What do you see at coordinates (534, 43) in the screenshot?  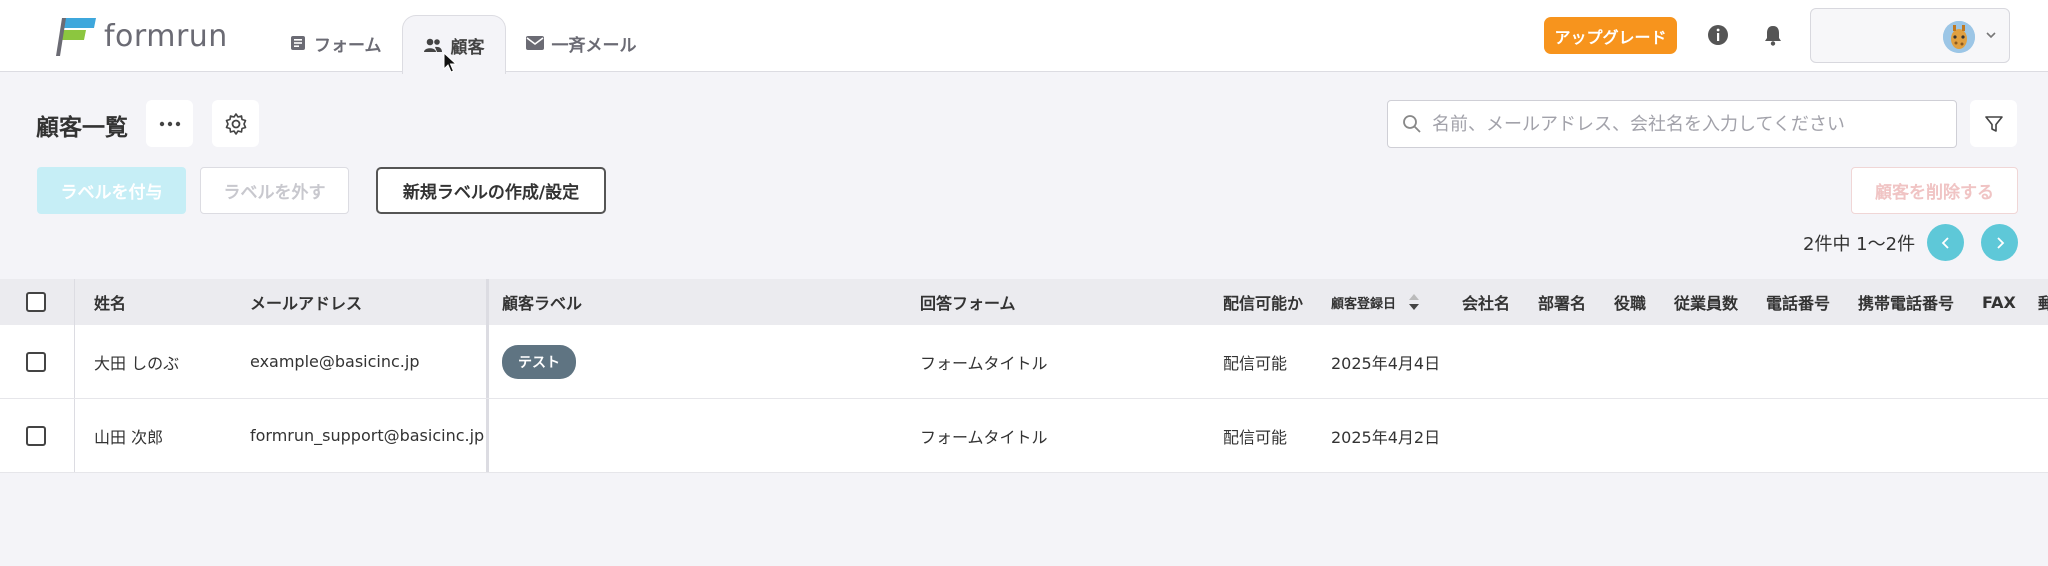 I see `mail-icon` at bounding box center [534, 43].